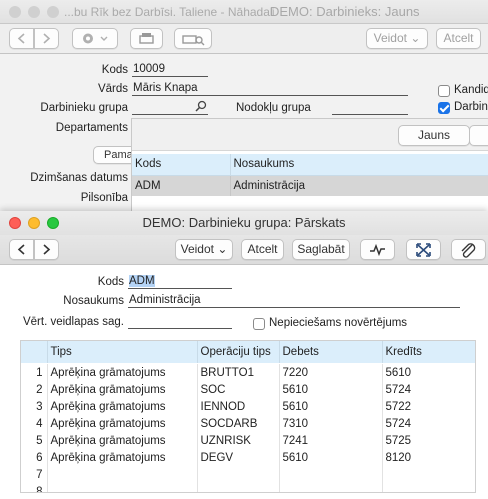 This screenshot has width=488, height=499. Describe the element at coordinates (468, 249) in the screenshot. I see `attachment-button` at that location.